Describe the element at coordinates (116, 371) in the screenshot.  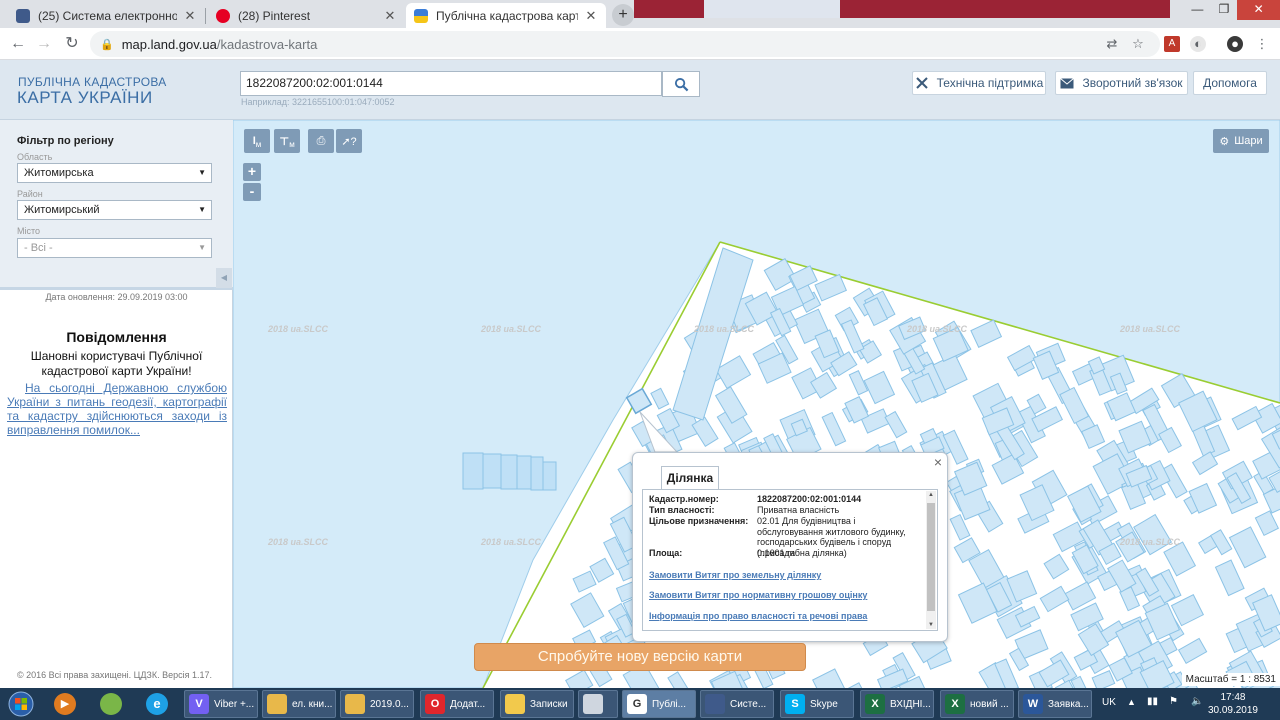
I see `message-line2: кадастрової карти України!` at that location.